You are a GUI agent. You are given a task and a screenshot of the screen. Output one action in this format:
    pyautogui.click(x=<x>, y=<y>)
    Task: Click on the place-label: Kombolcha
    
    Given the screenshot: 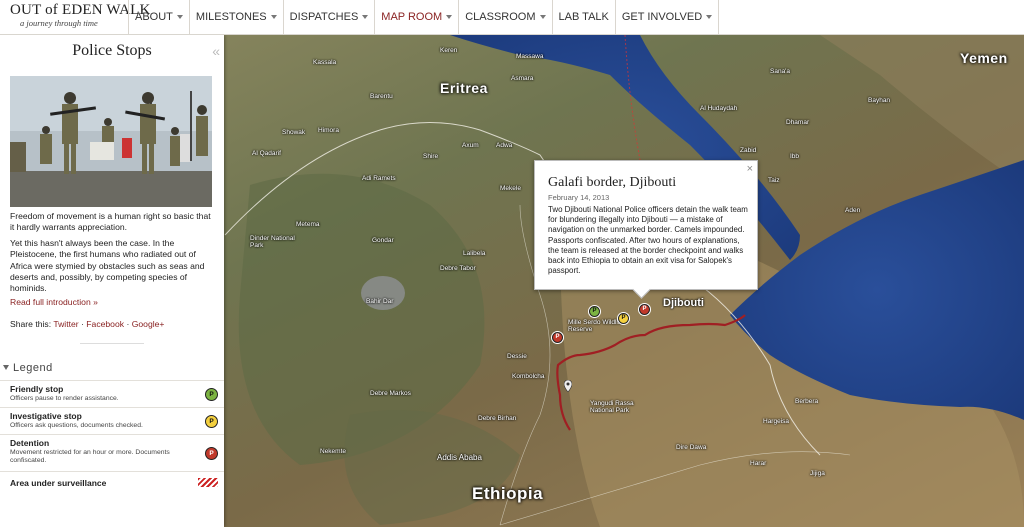 What is the action you would take?
    pyautogui.click(x=528, y=376)
    